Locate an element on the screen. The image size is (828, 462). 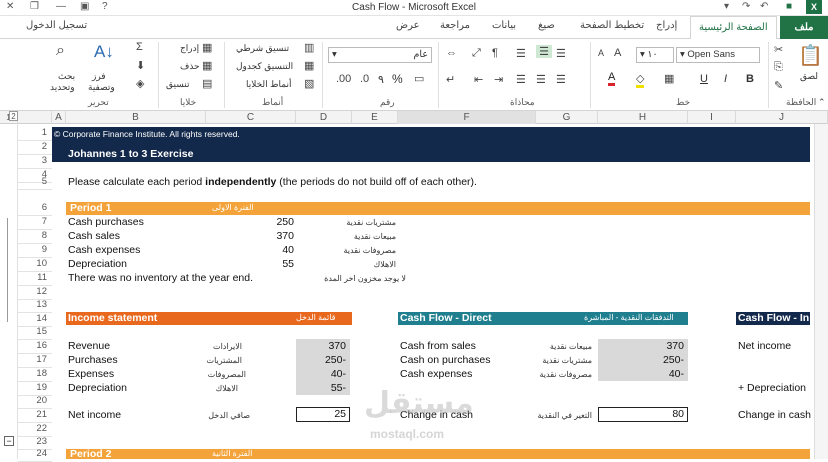
row-header: 18 is located at coordinates (35, 373).